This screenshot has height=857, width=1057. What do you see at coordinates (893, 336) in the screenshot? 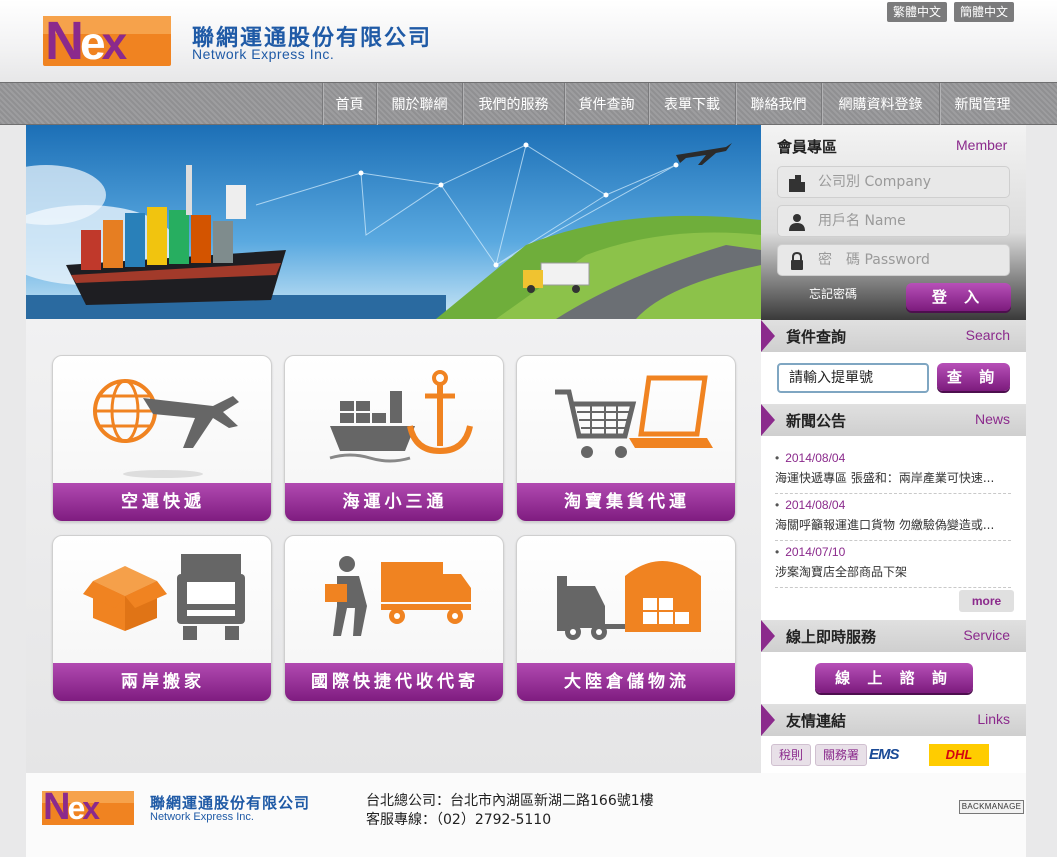
I see `search-section-header: 貨件查詢 Search` at bounding box center [893, 336].